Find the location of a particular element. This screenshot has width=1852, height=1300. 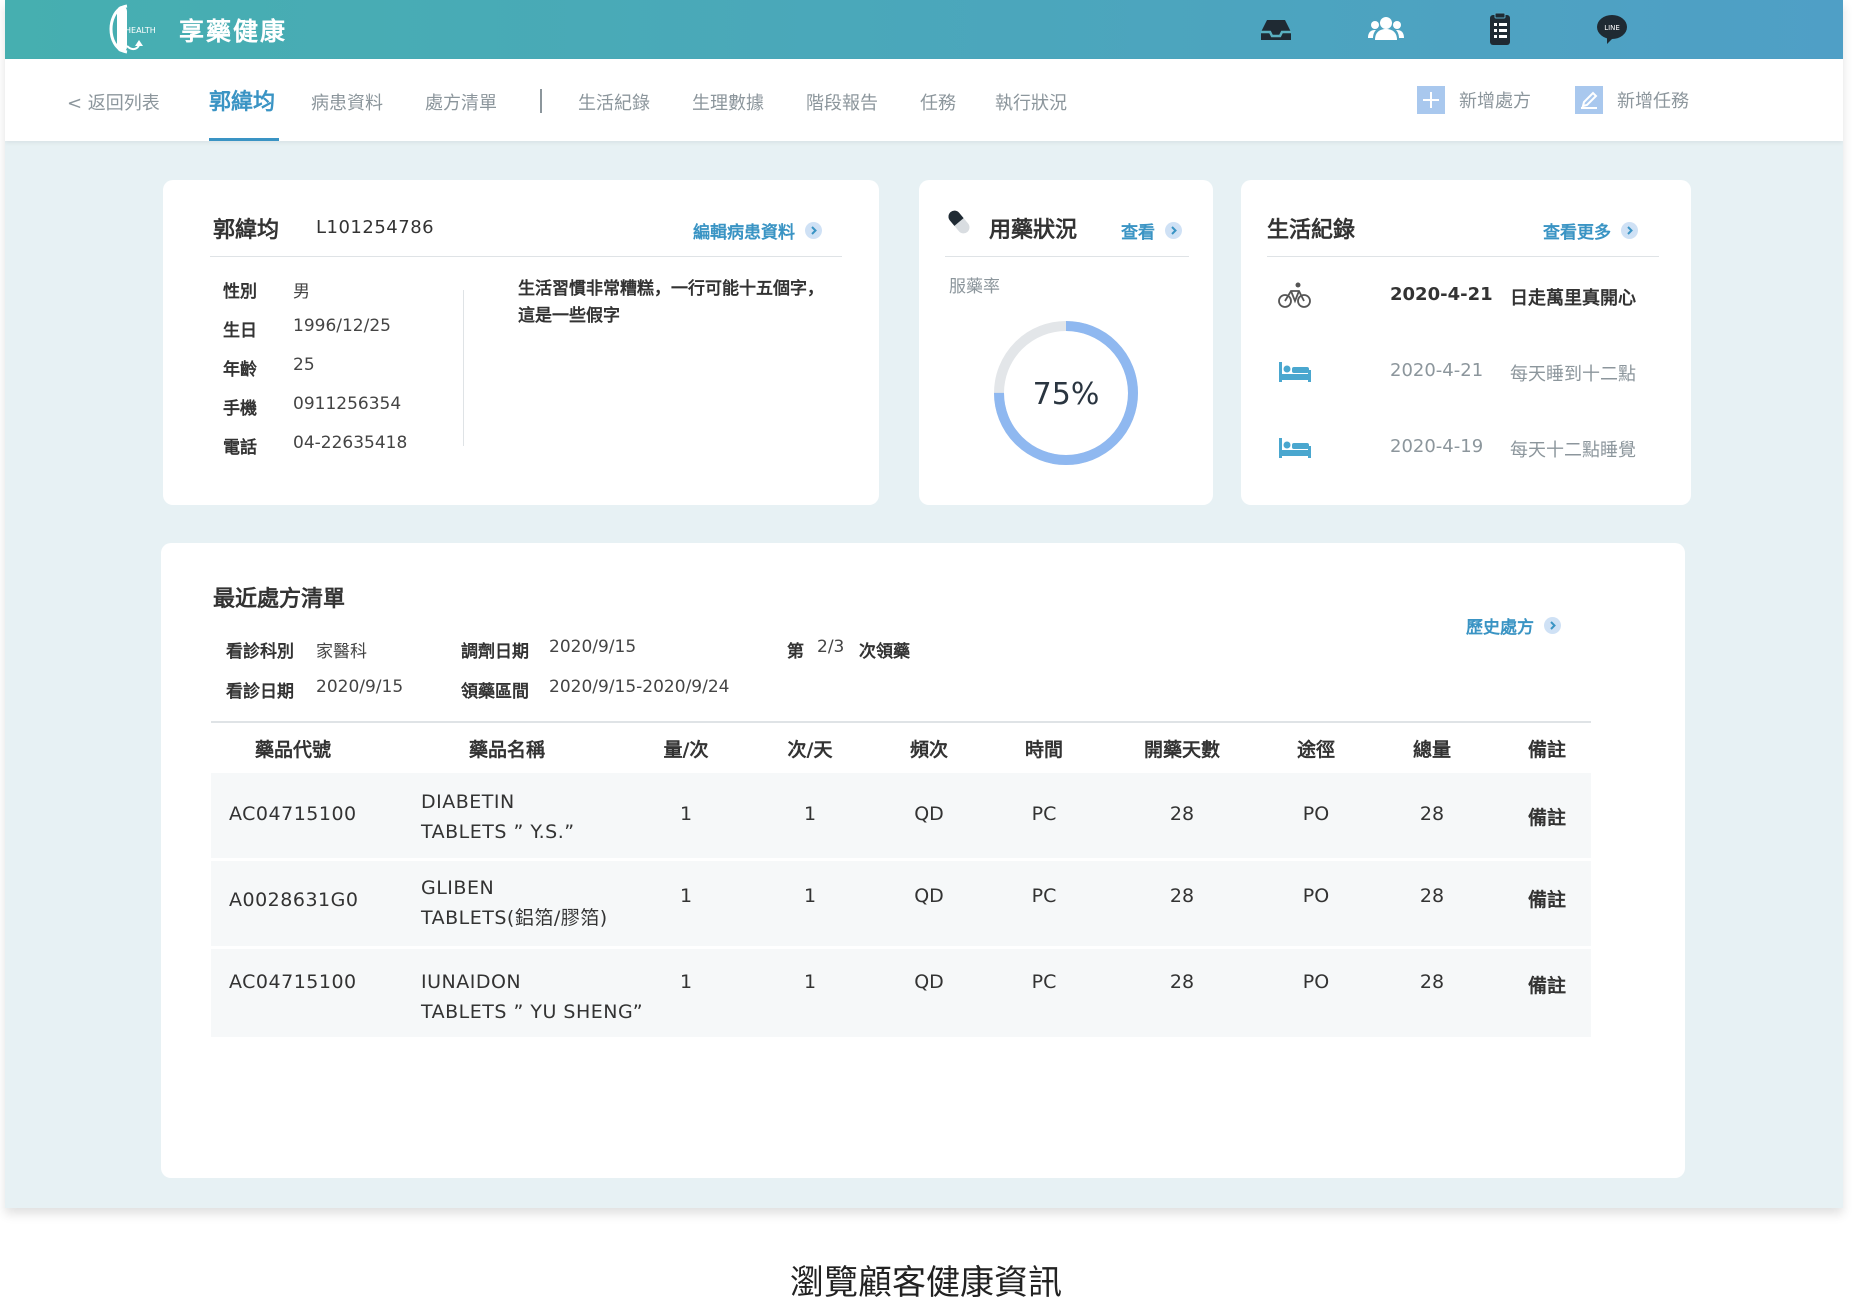

inbox-icon is located at coordinates (1276, 29).